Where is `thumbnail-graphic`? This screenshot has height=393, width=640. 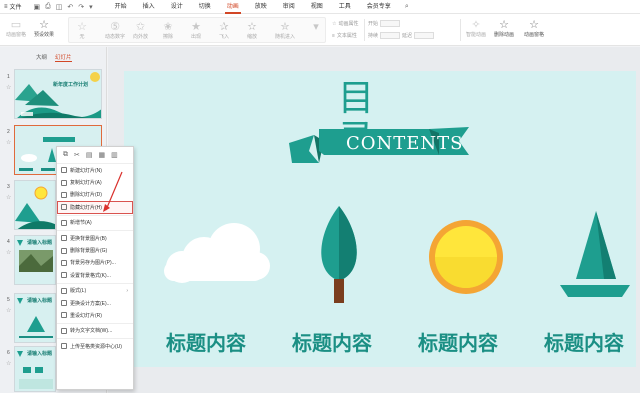 thumbnail-graphic is located at coordinates (35, 205).